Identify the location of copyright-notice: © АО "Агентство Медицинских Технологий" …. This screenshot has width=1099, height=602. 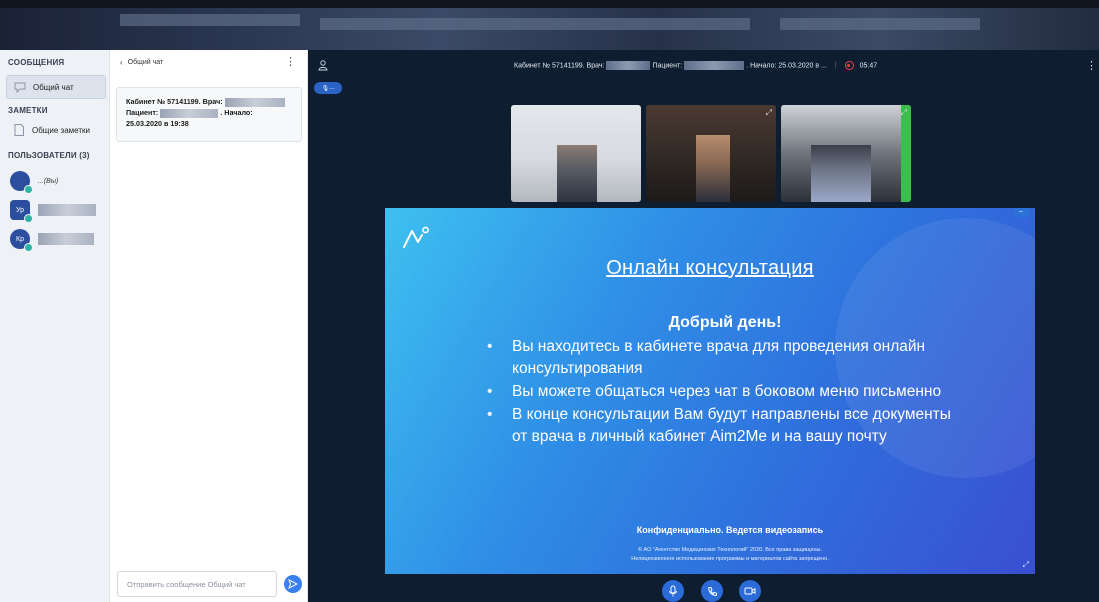
(730, 554).